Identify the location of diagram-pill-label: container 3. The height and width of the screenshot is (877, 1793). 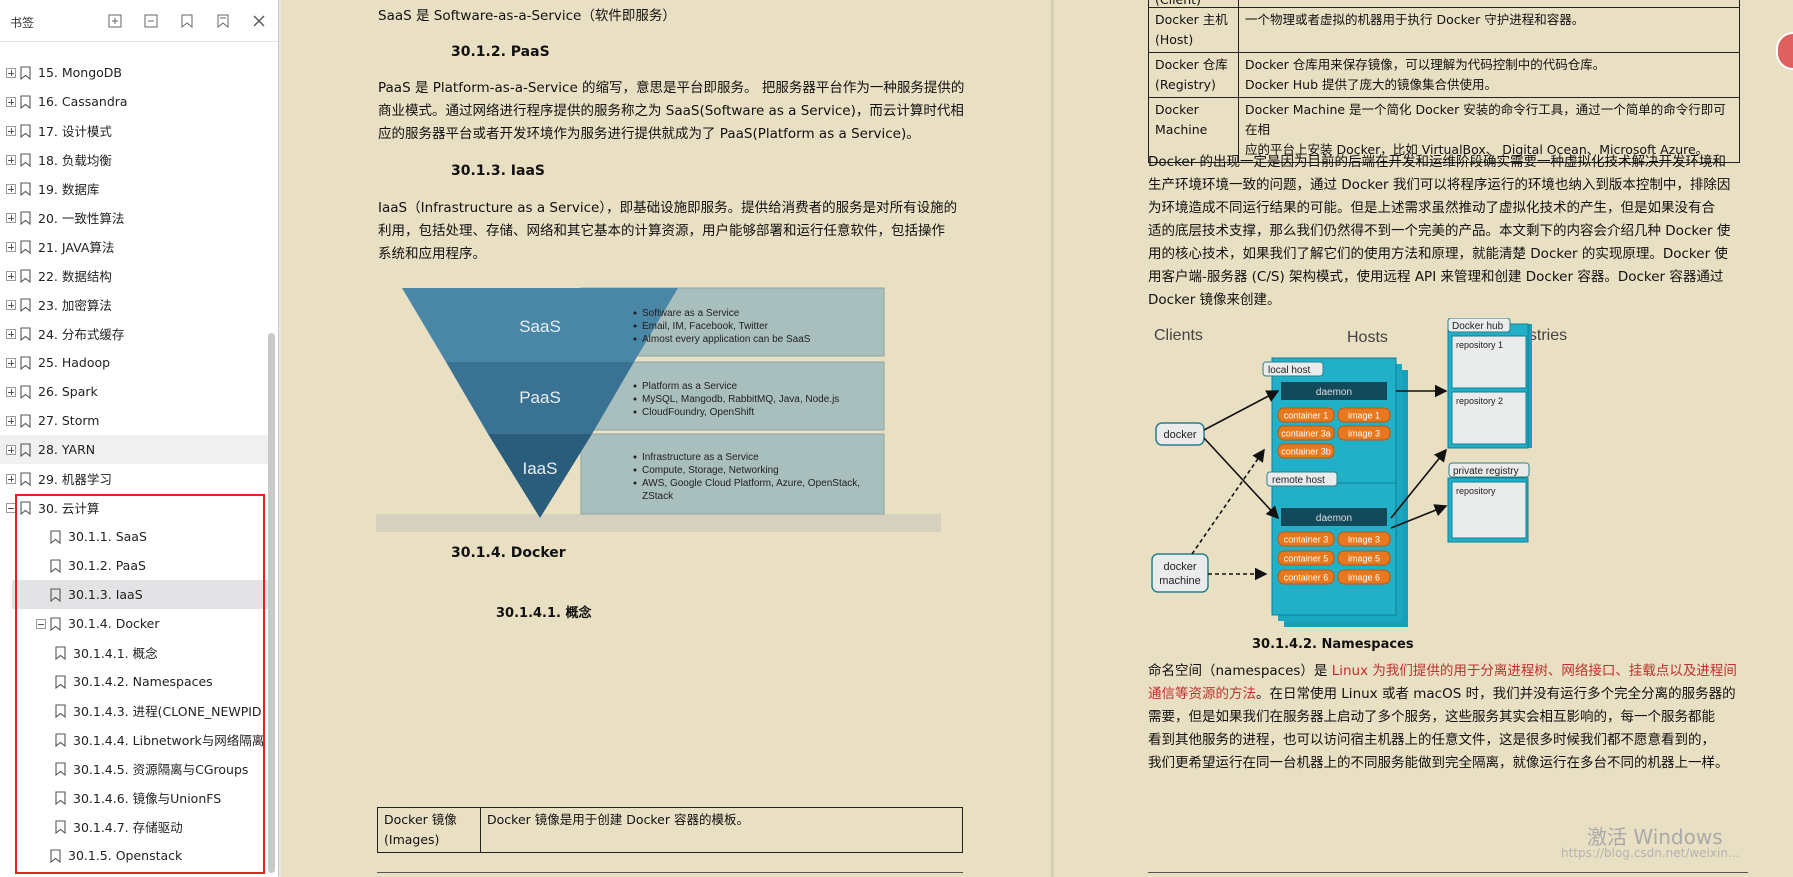
(1306, 540).